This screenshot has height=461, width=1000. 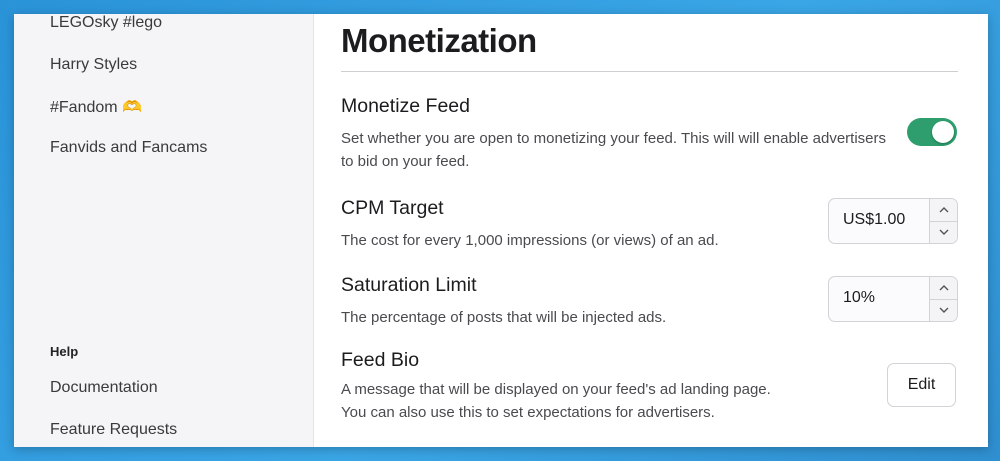 I want to click on saturation-decrement-button, so click(x=943, y=310).